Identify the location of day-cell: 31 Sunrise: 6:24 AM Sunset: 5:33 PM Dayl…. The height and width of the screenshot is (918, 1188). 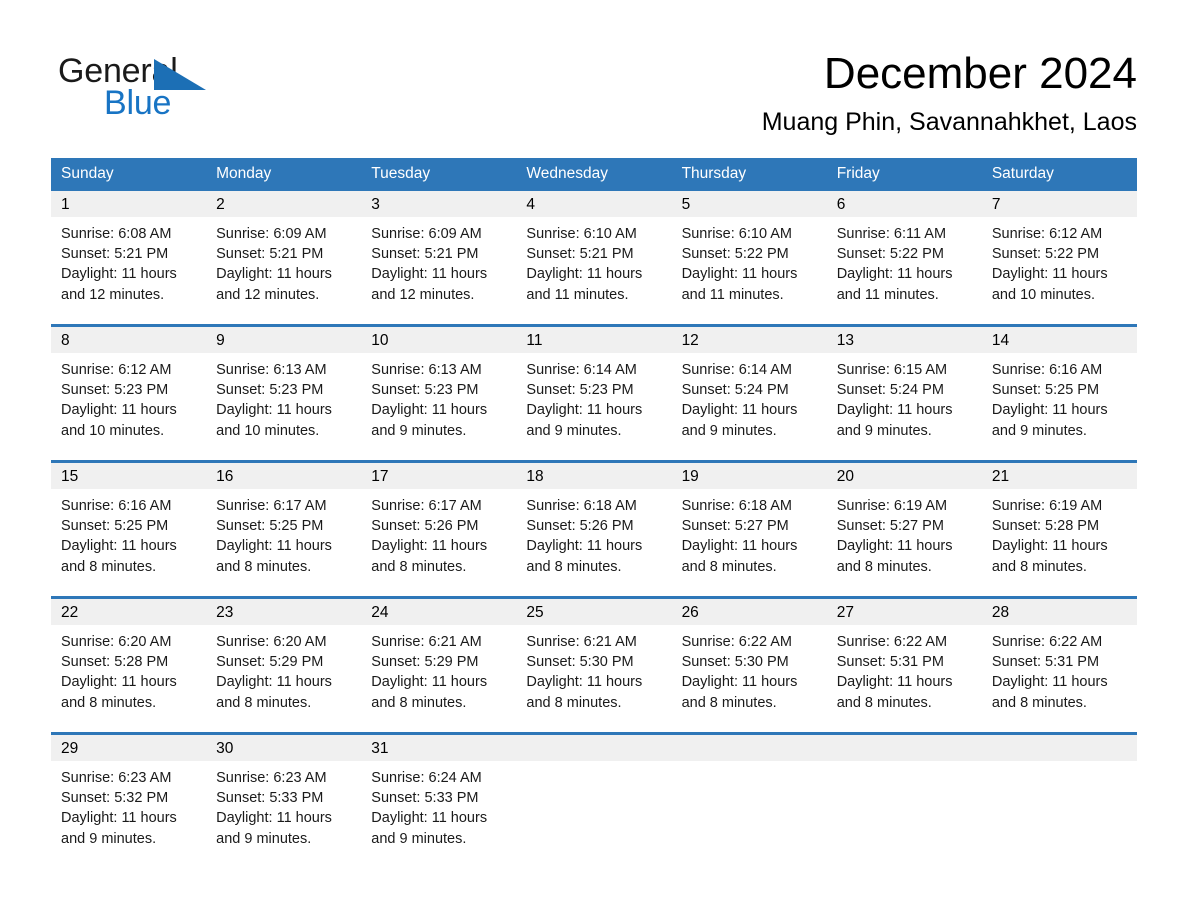
(439, 800).